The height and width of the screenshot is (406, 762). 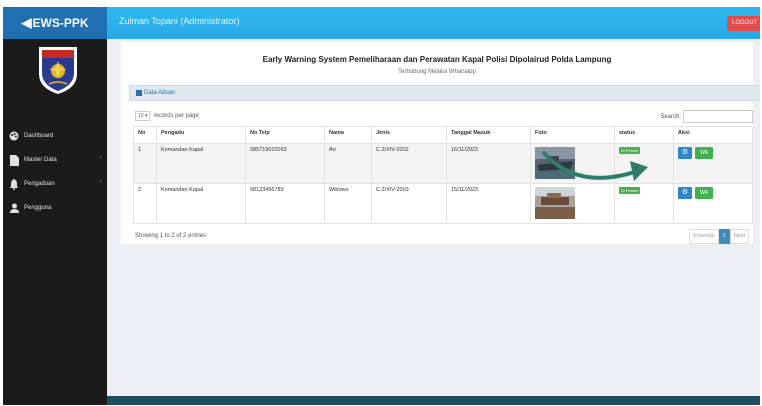 What do you see at coordinates (433, 23) in the screenshot?
I see `top-navbar: Zulman Topani (Administrator) LOGOUT` at bounding box center [433, 23].